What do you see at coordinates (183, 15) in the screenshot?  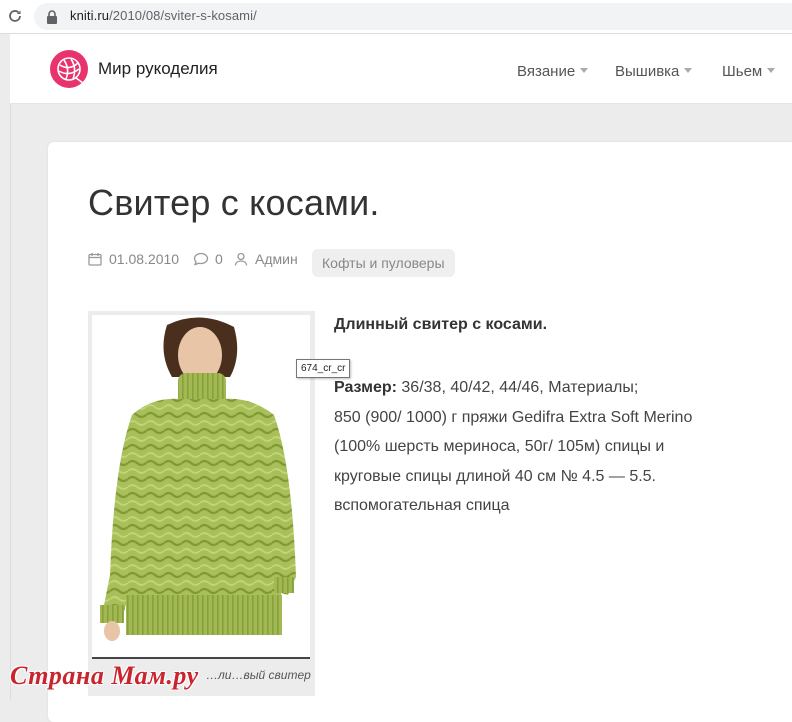 I see `url-path: /2010/08/sviter-s-kosami/` at bounding box center [183, 15].